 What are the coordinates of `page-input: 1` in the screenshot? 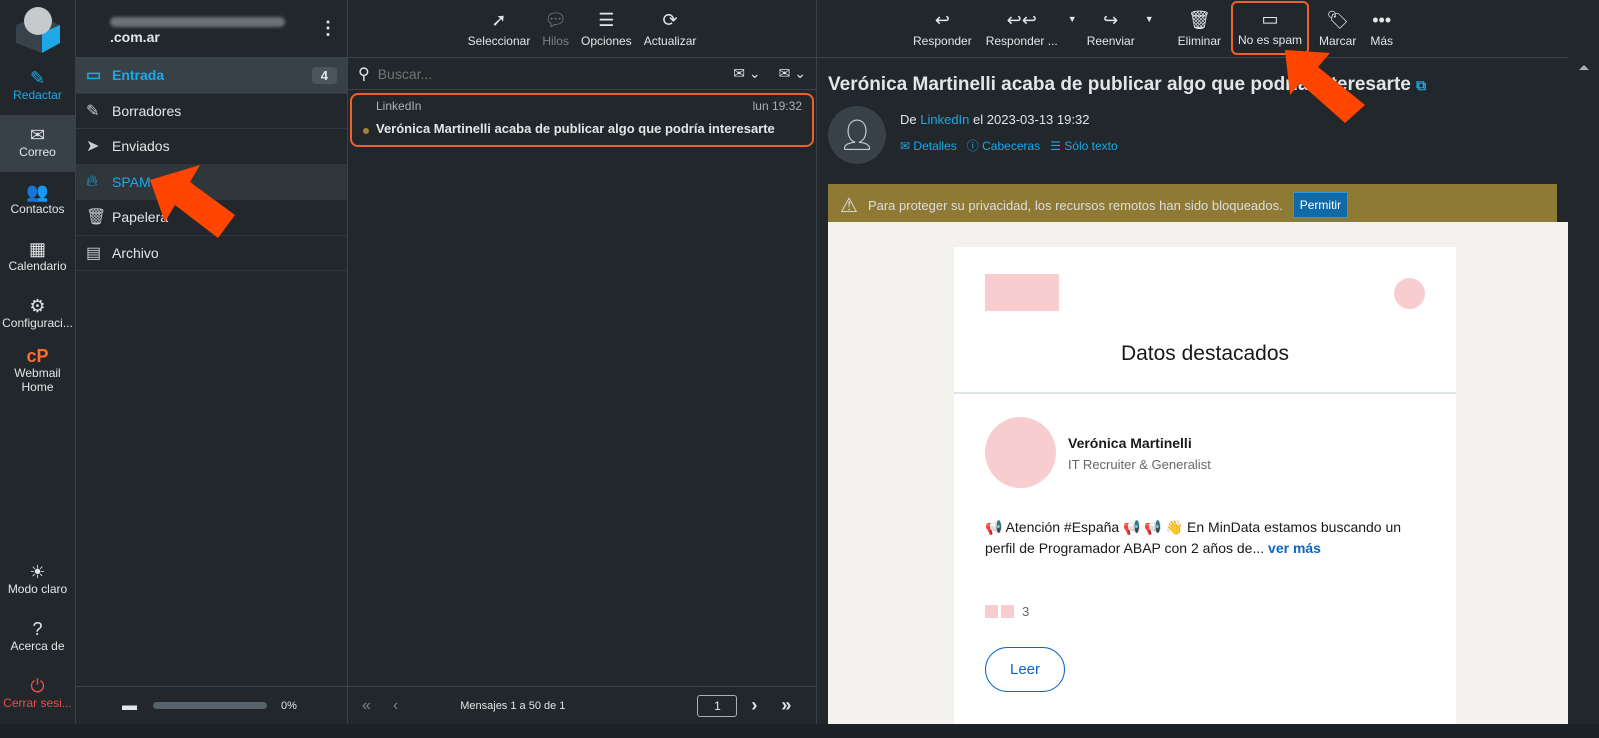 It's located at (717, 705).